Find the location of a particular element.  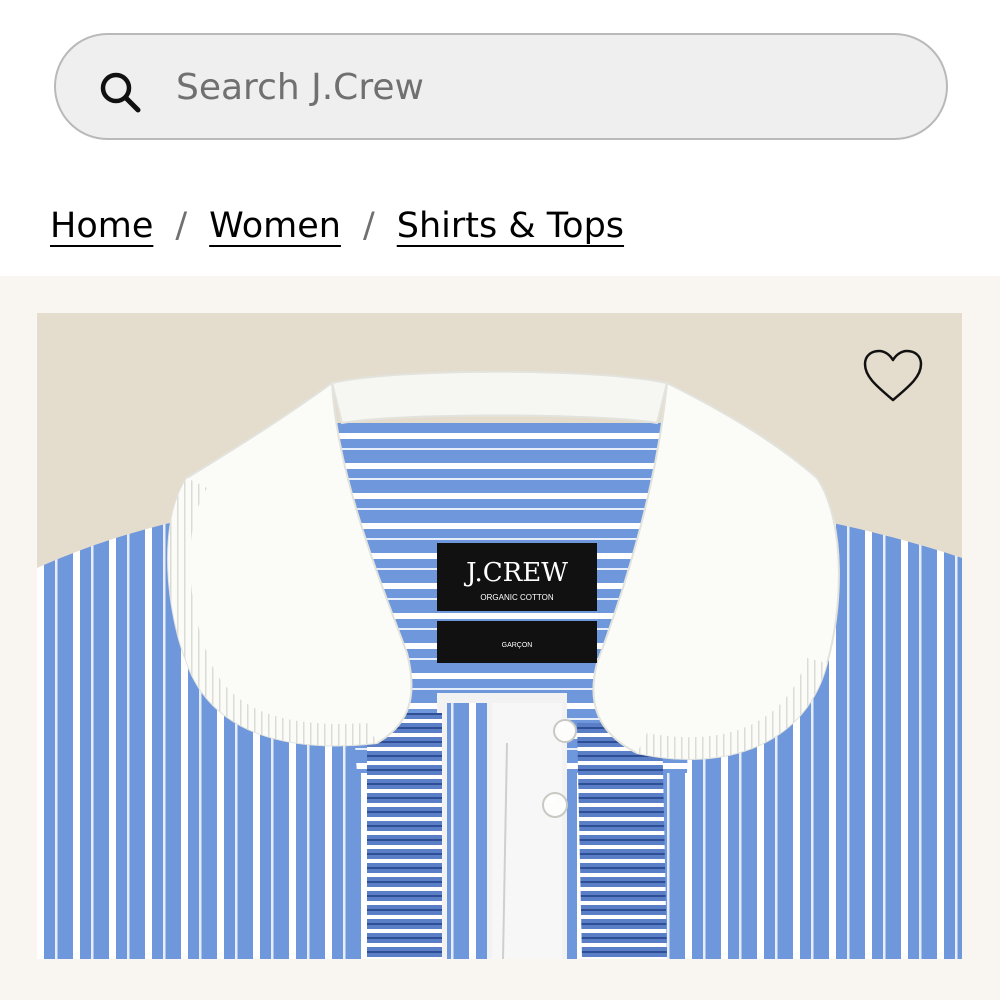

breadcrumb-shirts-tops-link: Shirts & Tops is located at coordinates (510, 226).